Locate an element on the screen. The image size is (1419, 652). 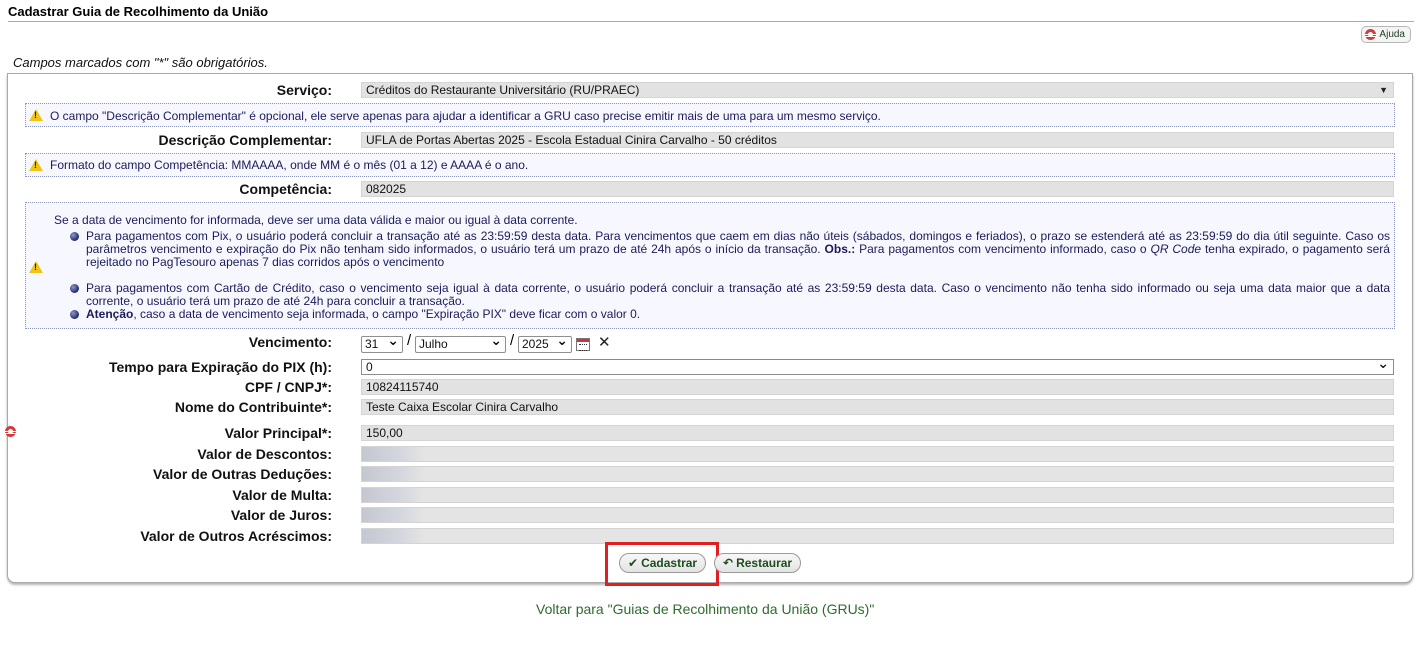
page-title: Cadastrar Guia de Recolhimento da União is located at coordinates (711, 13).